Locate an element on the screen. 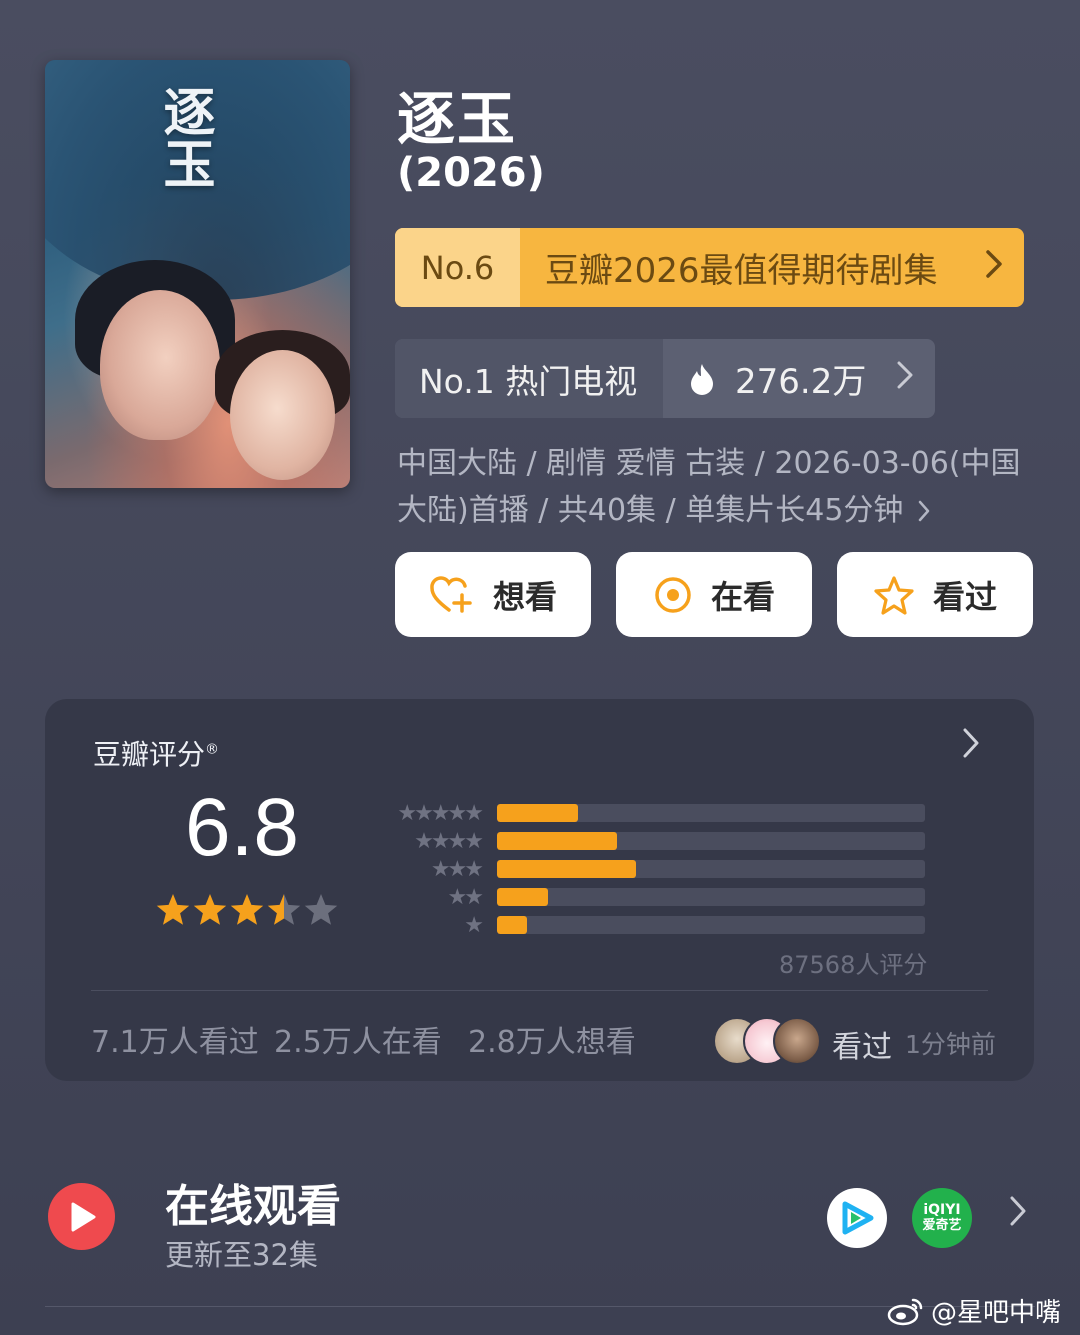 Image resolution: width=1080 pixels, height=1335 pixels. want-to-watch-button: 想看 is located at coordinates (493, 594).